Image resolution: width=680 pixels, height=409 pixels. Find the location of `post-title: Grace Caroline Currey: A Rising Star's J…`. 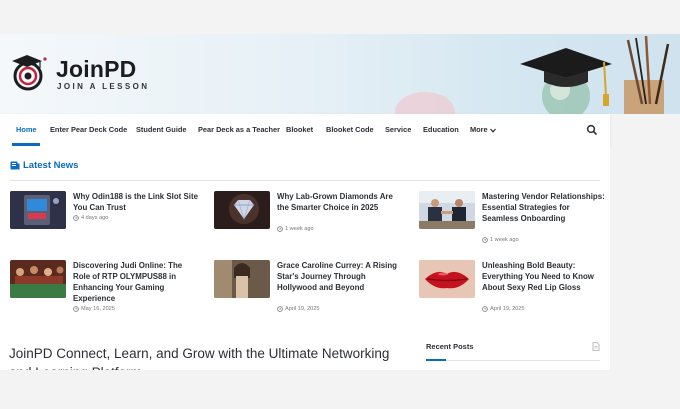

post-title: Grace Caroline Currey: A Rising Star's J… is located at coordinates (339, 276).